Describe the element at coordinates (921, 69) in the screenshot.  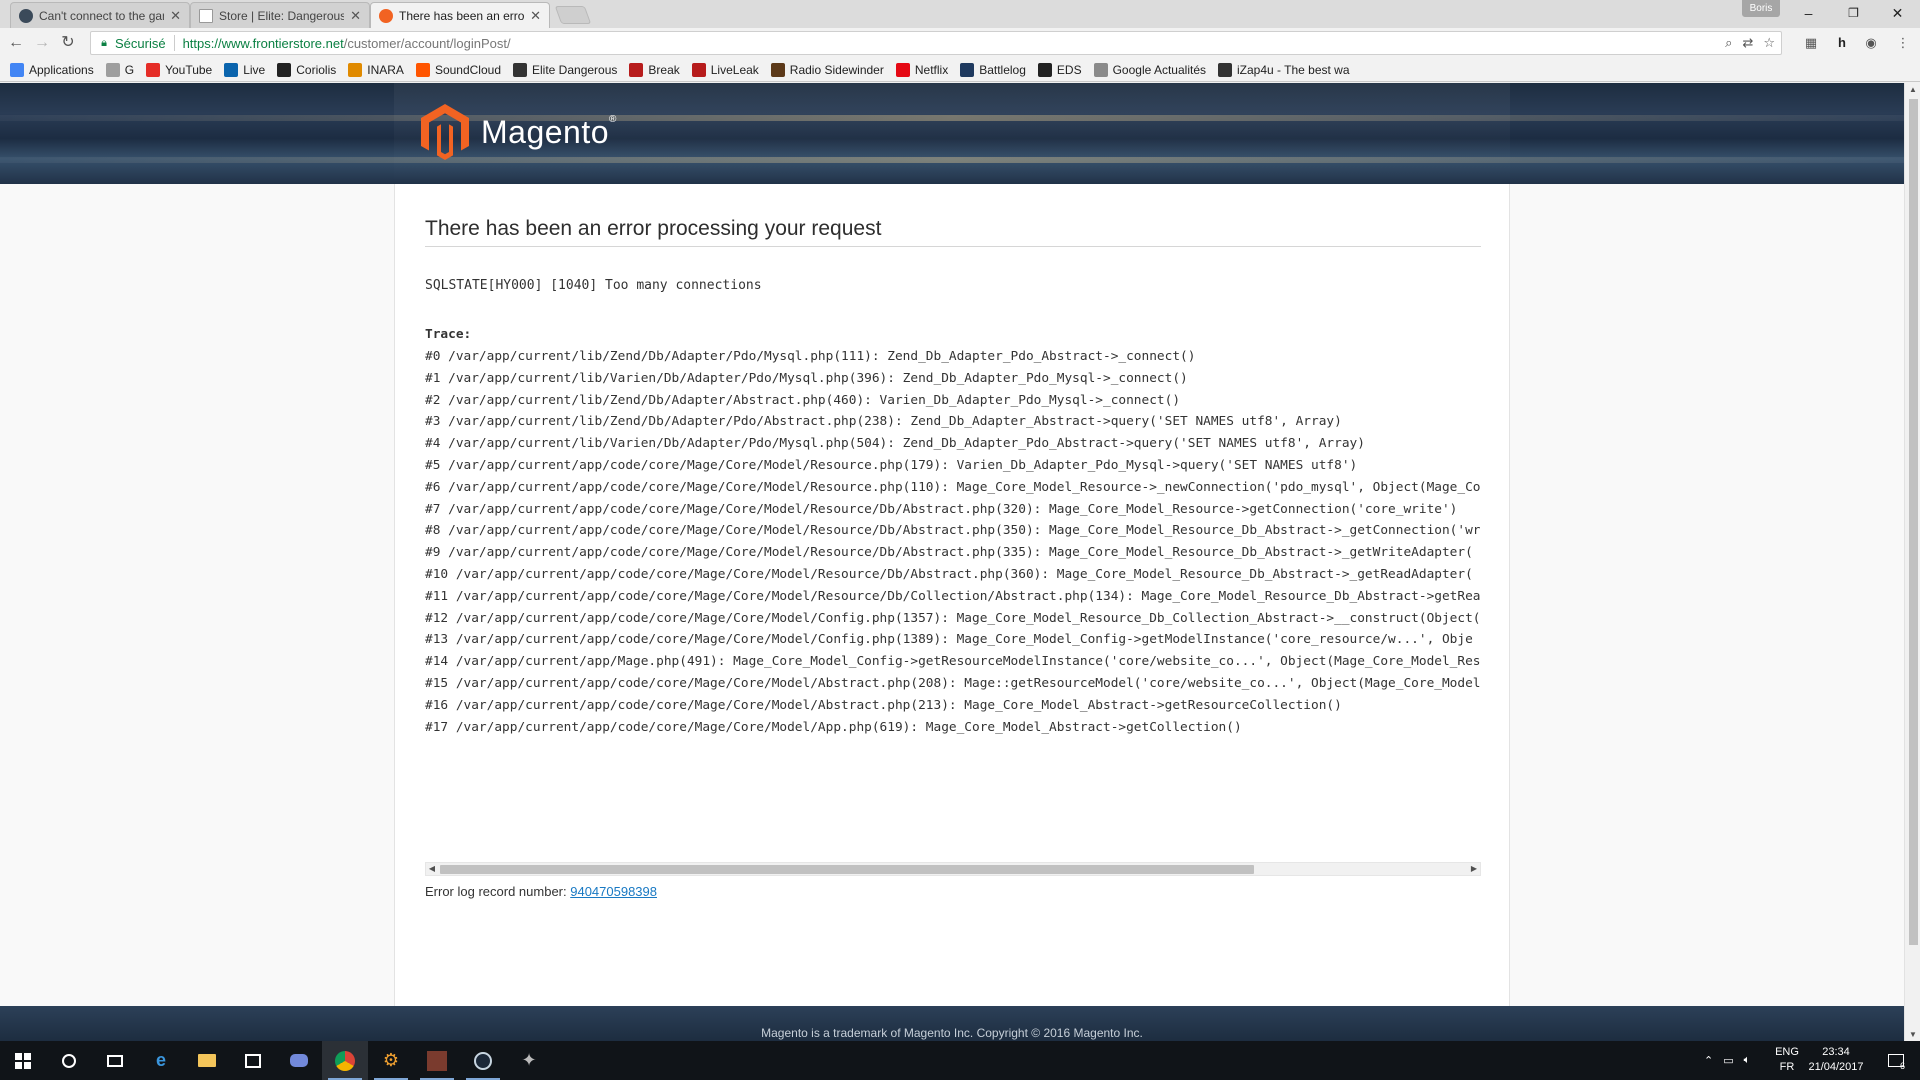
I see `bookmark-item: Netflix` at that location.